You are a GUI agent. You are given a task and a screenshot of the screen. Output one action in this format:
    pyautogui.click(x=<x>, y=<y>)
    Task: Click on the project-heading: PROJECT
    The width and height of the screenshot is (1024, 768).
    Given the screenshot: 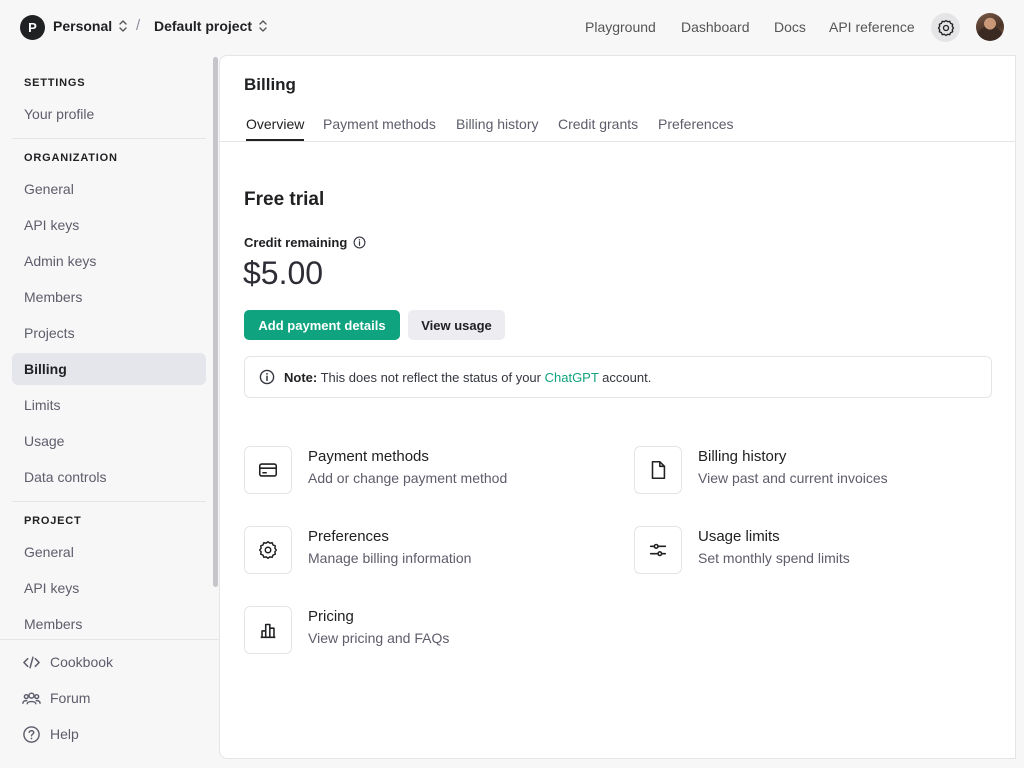 What is the action you would take?
    pyautogui.click(x=53, y=521)
    